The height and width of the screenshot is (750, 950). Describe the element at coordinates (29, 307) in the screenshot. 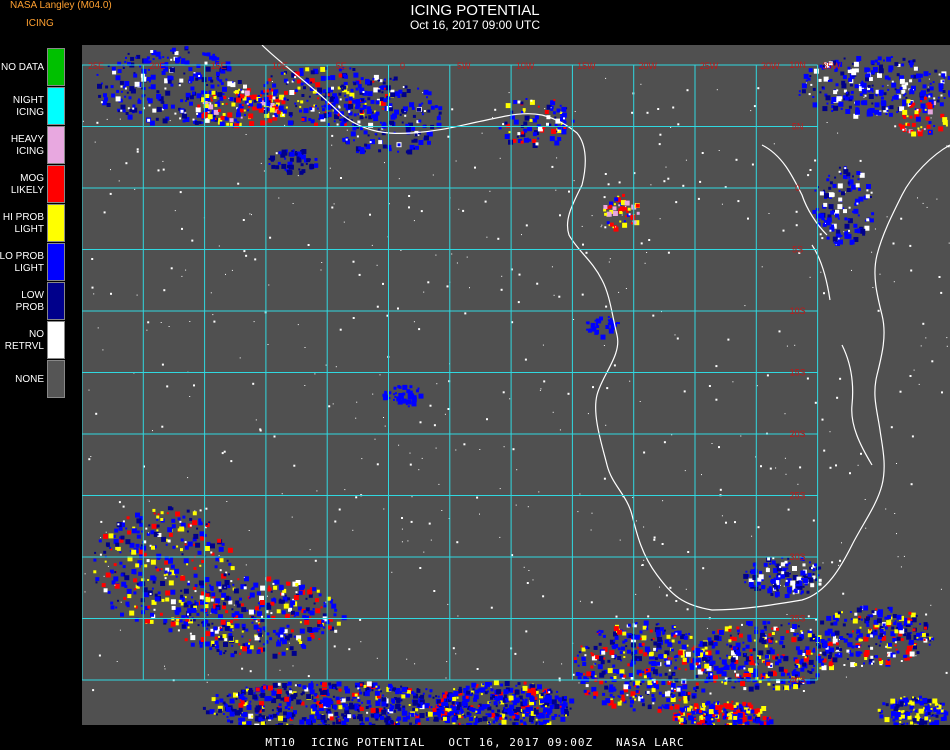

I see `legend-label-line: PROB` at that location.